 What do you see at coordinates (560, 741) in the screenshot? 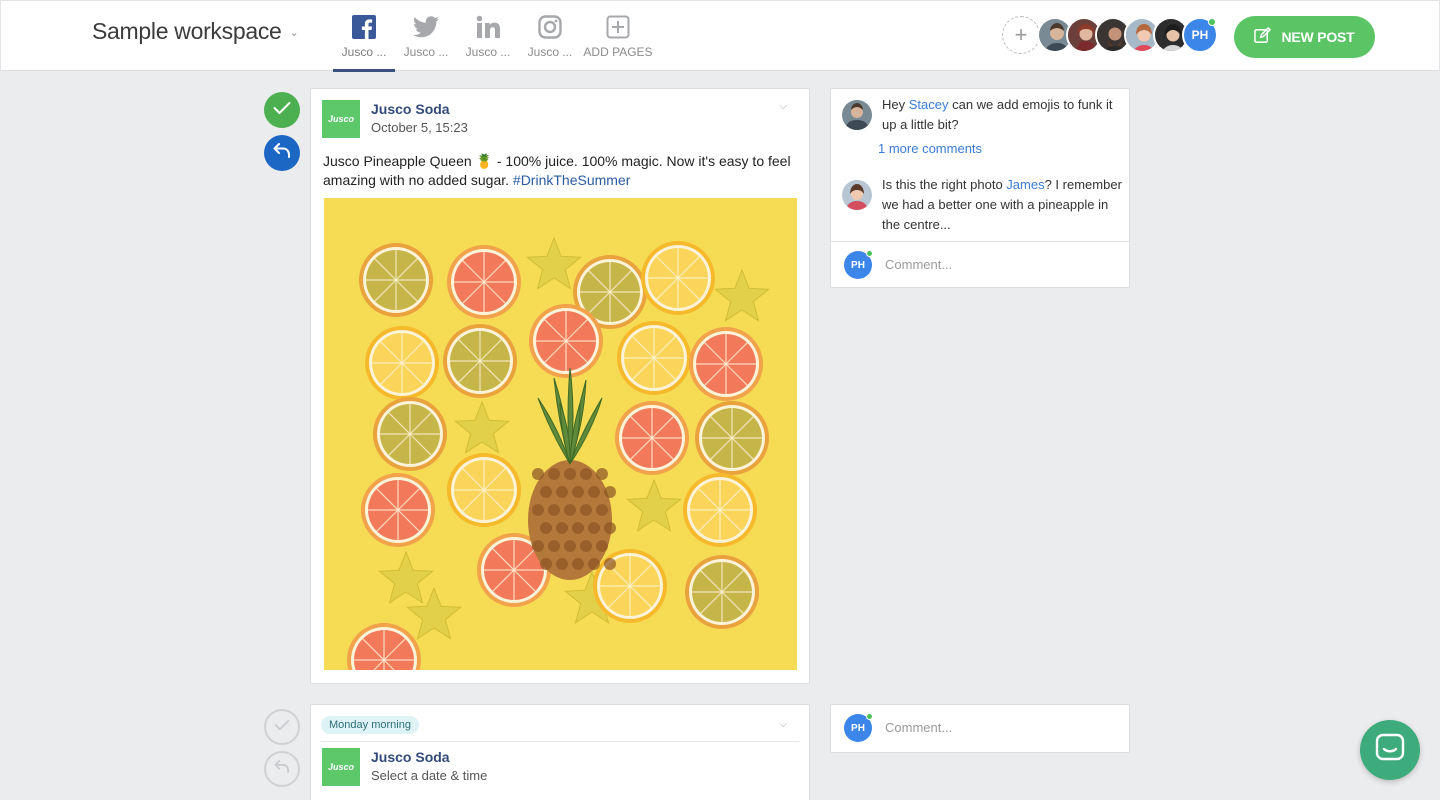
I see `divider` at bounding box center [560, 741].